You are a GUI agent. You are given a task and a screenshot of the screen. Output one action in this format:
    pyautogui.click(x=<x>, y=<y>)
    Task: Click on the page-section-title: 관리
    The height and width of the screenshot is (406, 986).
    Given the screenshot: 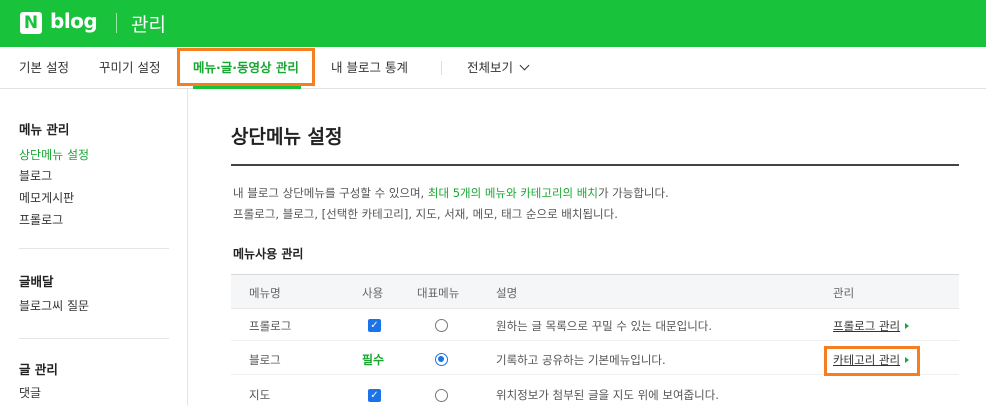 What is the action you would take?
    pyautogui.click(x=148, y=25)
    